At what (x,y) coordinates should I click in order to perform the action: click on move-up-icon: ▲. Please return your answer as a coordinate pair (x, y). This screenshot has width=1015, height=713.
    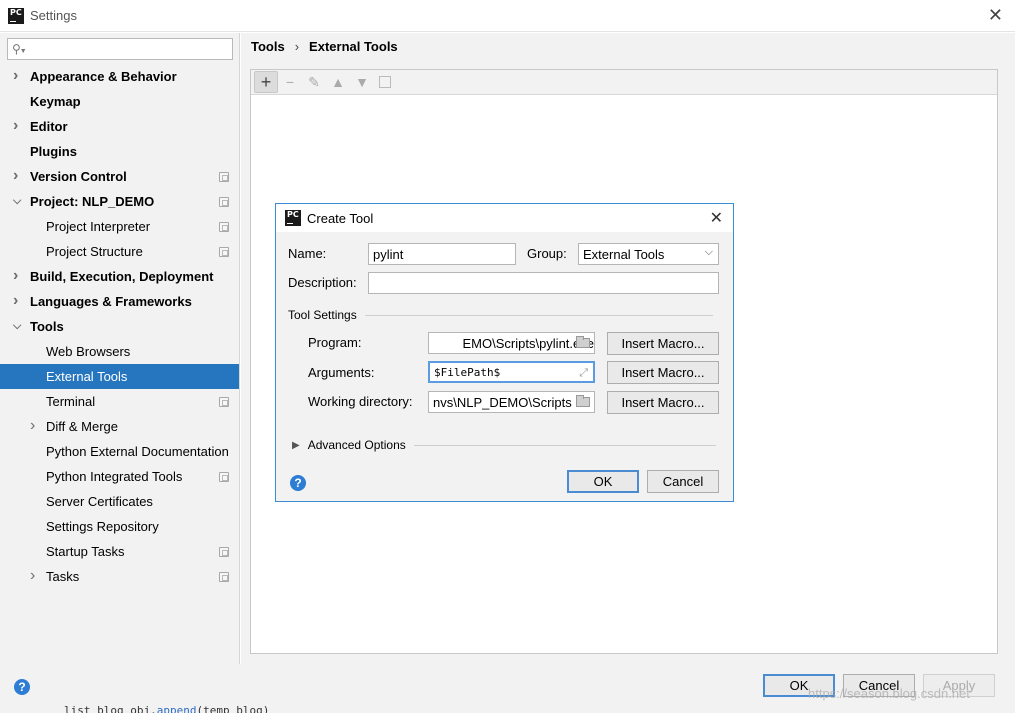
    Looking at the image, I should click on (338, 82).